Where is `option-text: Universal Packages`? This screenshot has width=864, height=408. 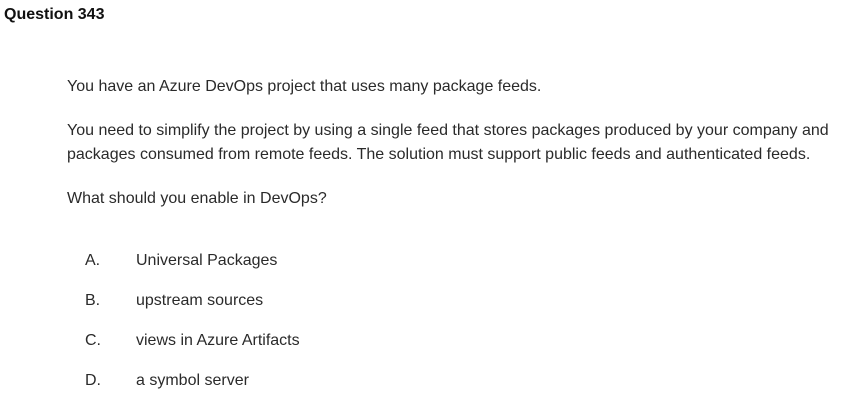
option-text: Universal Packages is located at coordinates (207, 260).